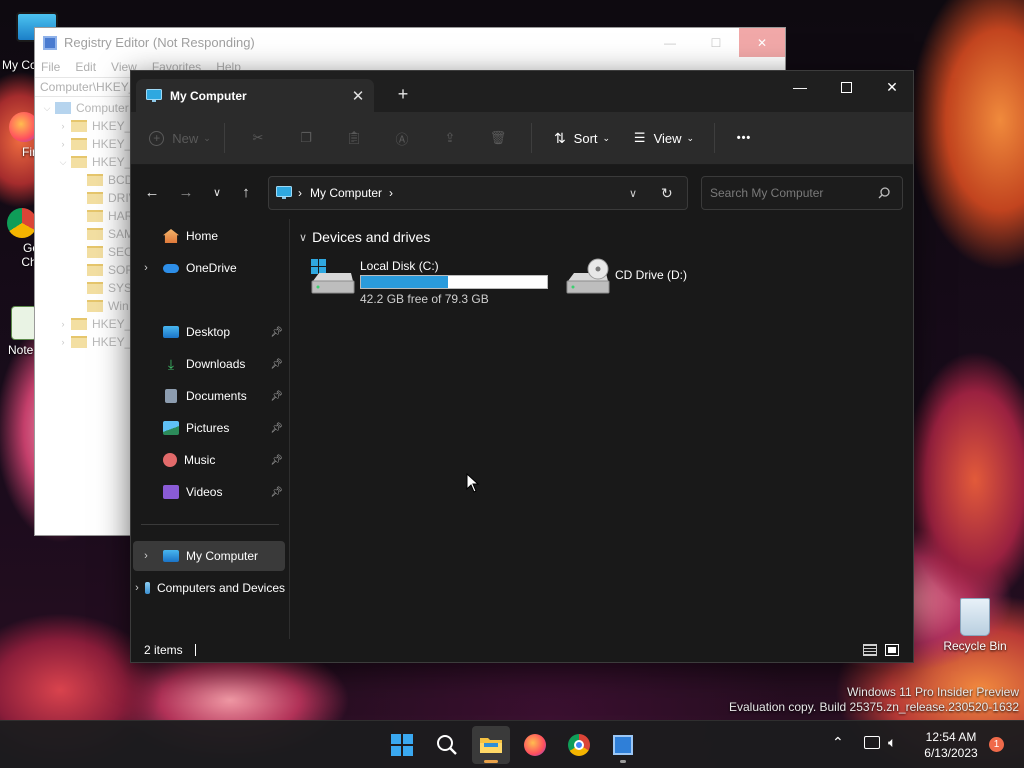 Image resolution: width=1024 pixels, height=768 pixels. Describe the element at coordinates (209, 236) in the screenshot. I see `sidebar-item-home: Home` at that location.